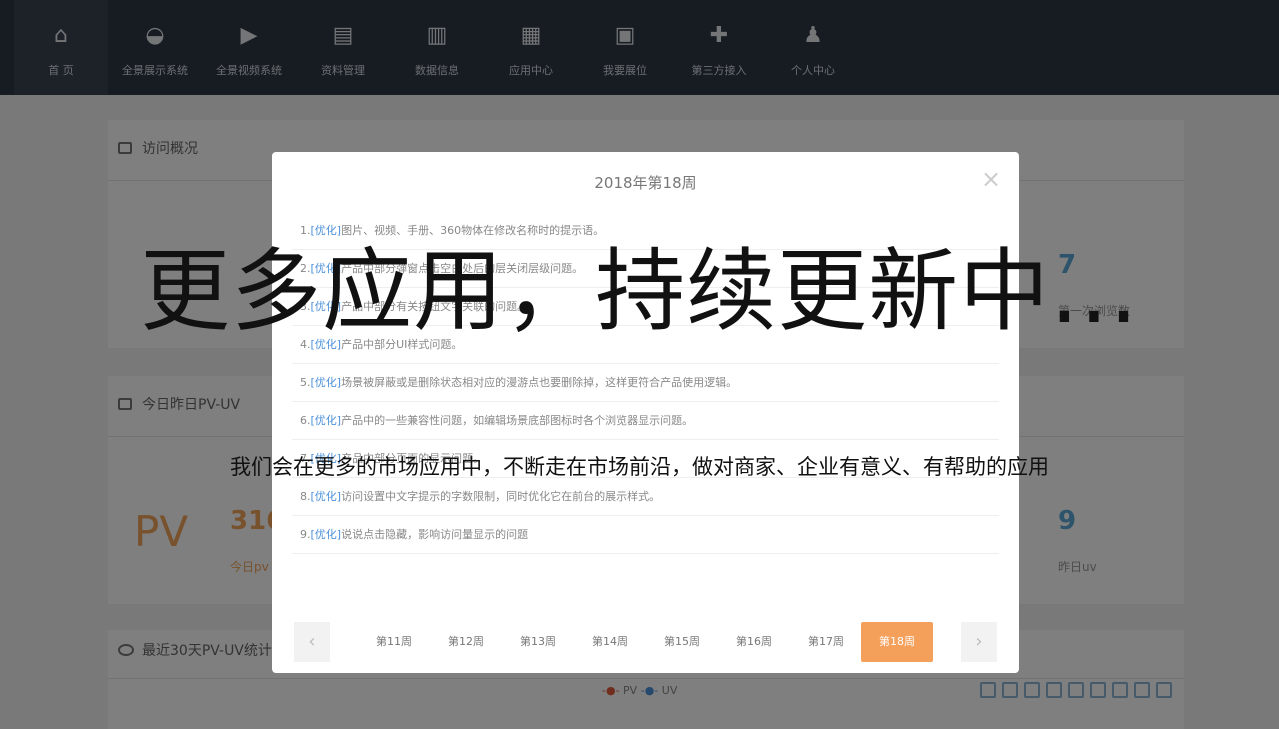  Describe the element at coordinates (473, 230) in the screenshot. I see `item-text: 图片、视频、手册、360物体在修改名称时的提示语。` at that location.